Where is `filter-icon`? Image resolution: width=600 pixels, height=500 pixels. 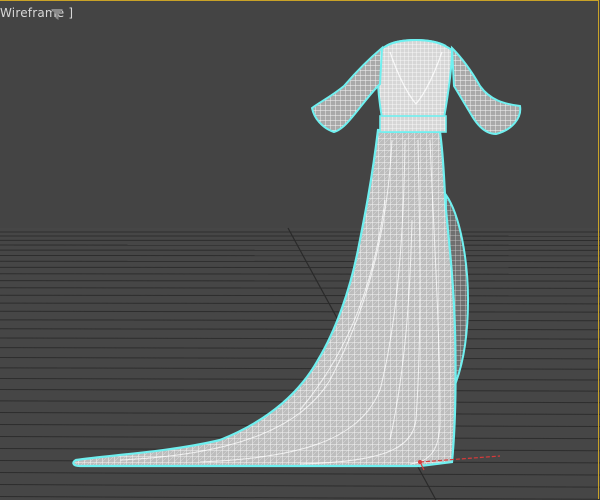 filter-icon is located at coordinates (57, 14).